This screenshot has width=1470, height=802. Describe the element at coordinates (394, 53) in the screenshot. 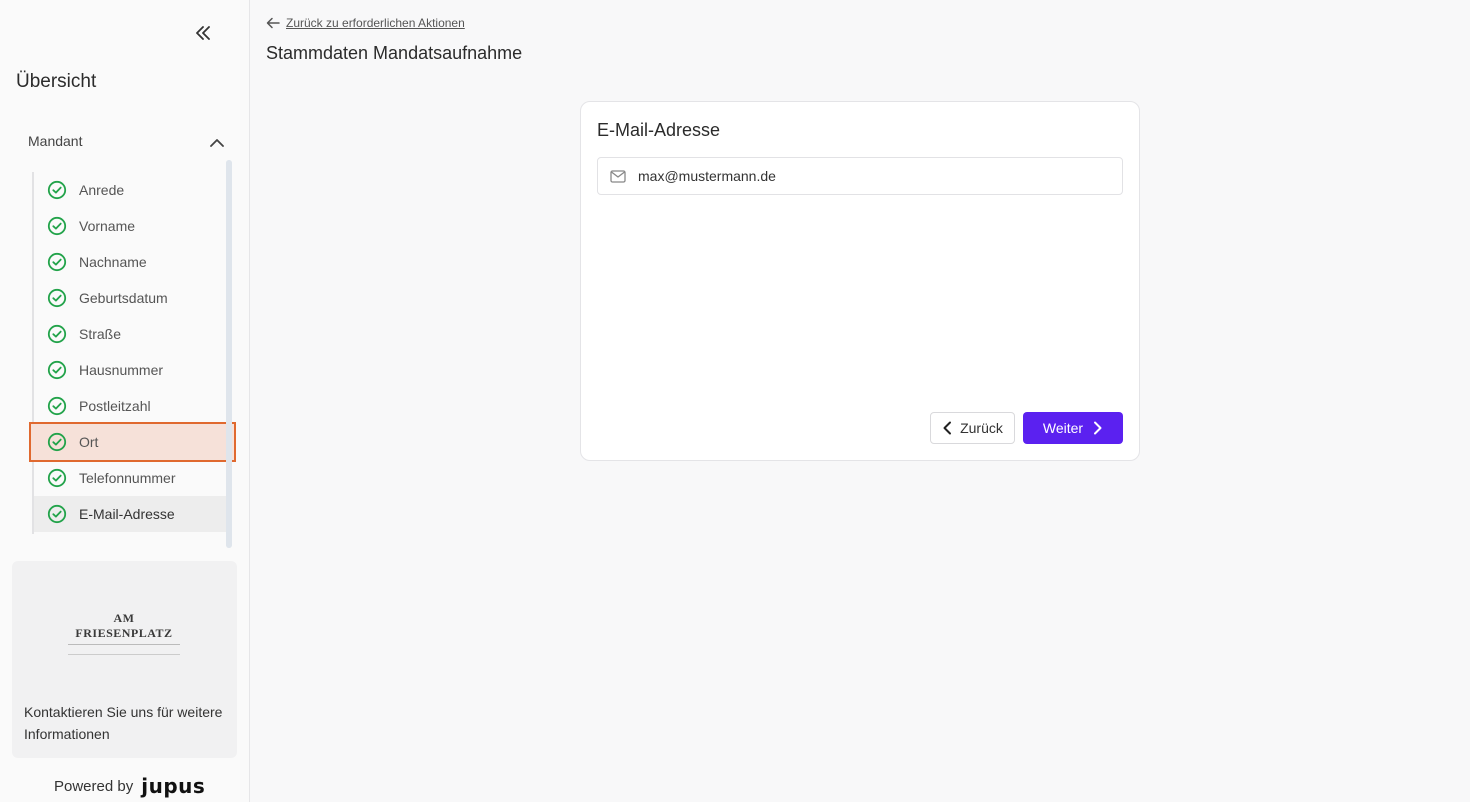

I see `page-title: Stammdaten Mandatsaufnahme` at that location.